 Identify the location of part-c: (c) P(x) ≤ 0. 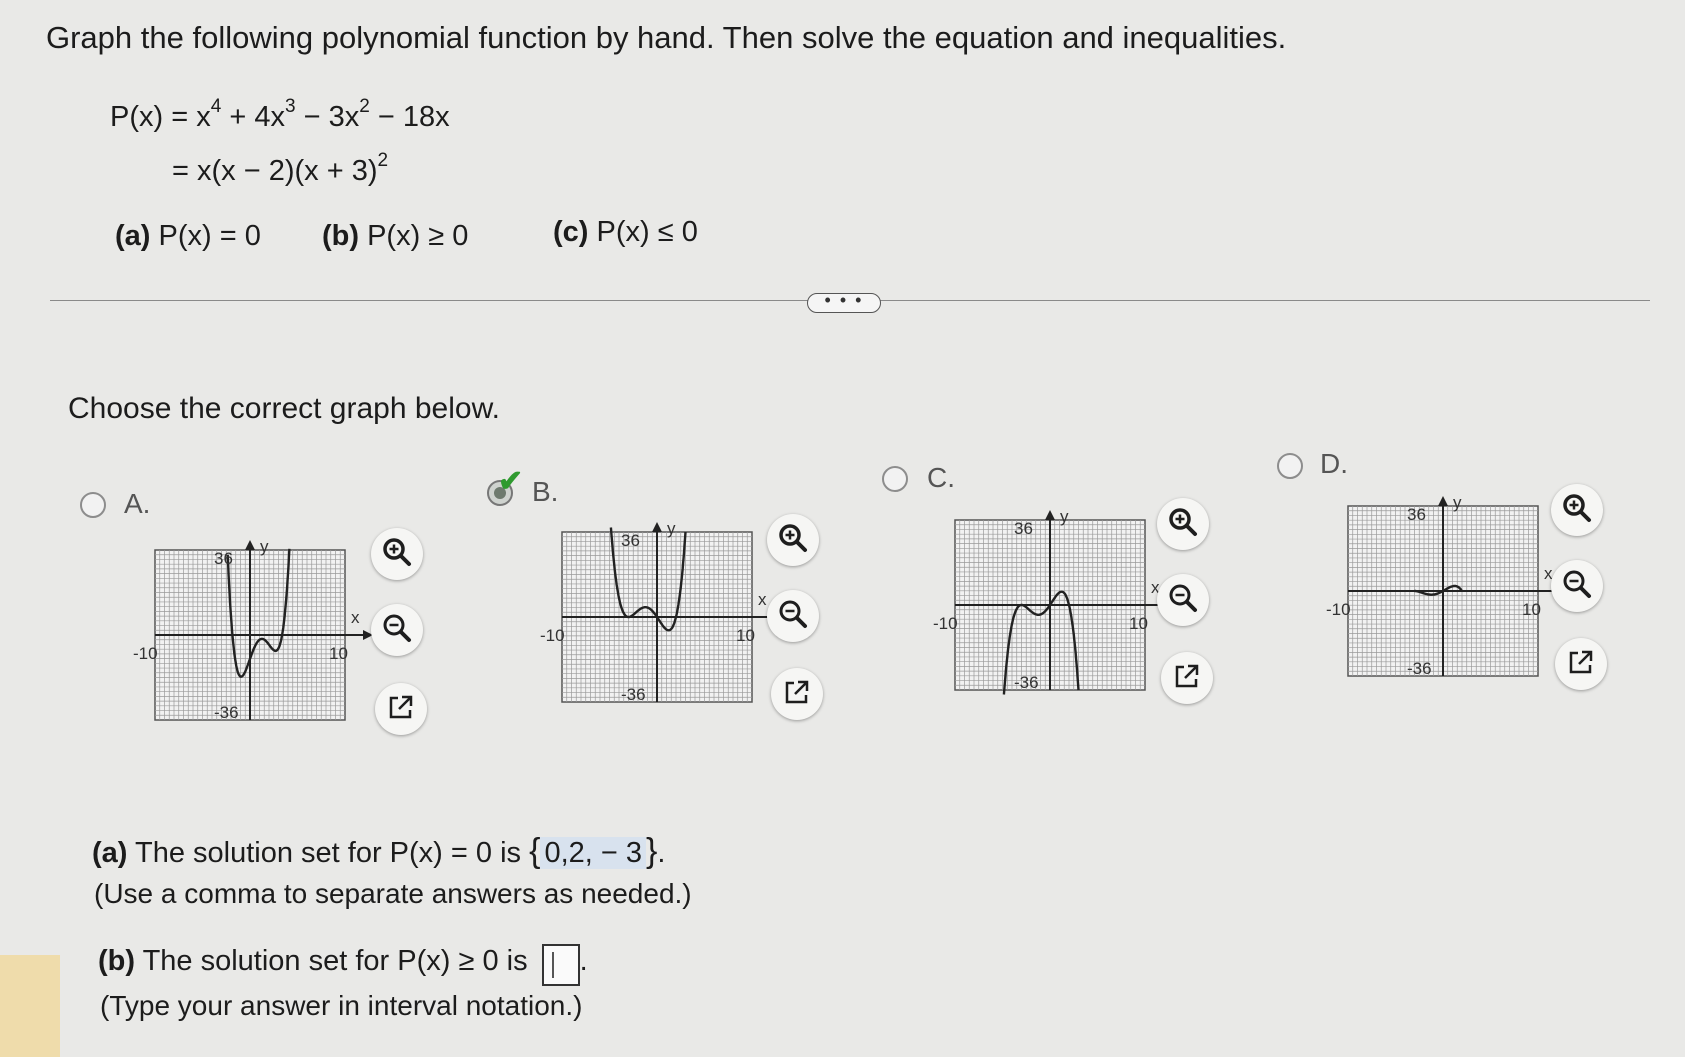
(625, 232).